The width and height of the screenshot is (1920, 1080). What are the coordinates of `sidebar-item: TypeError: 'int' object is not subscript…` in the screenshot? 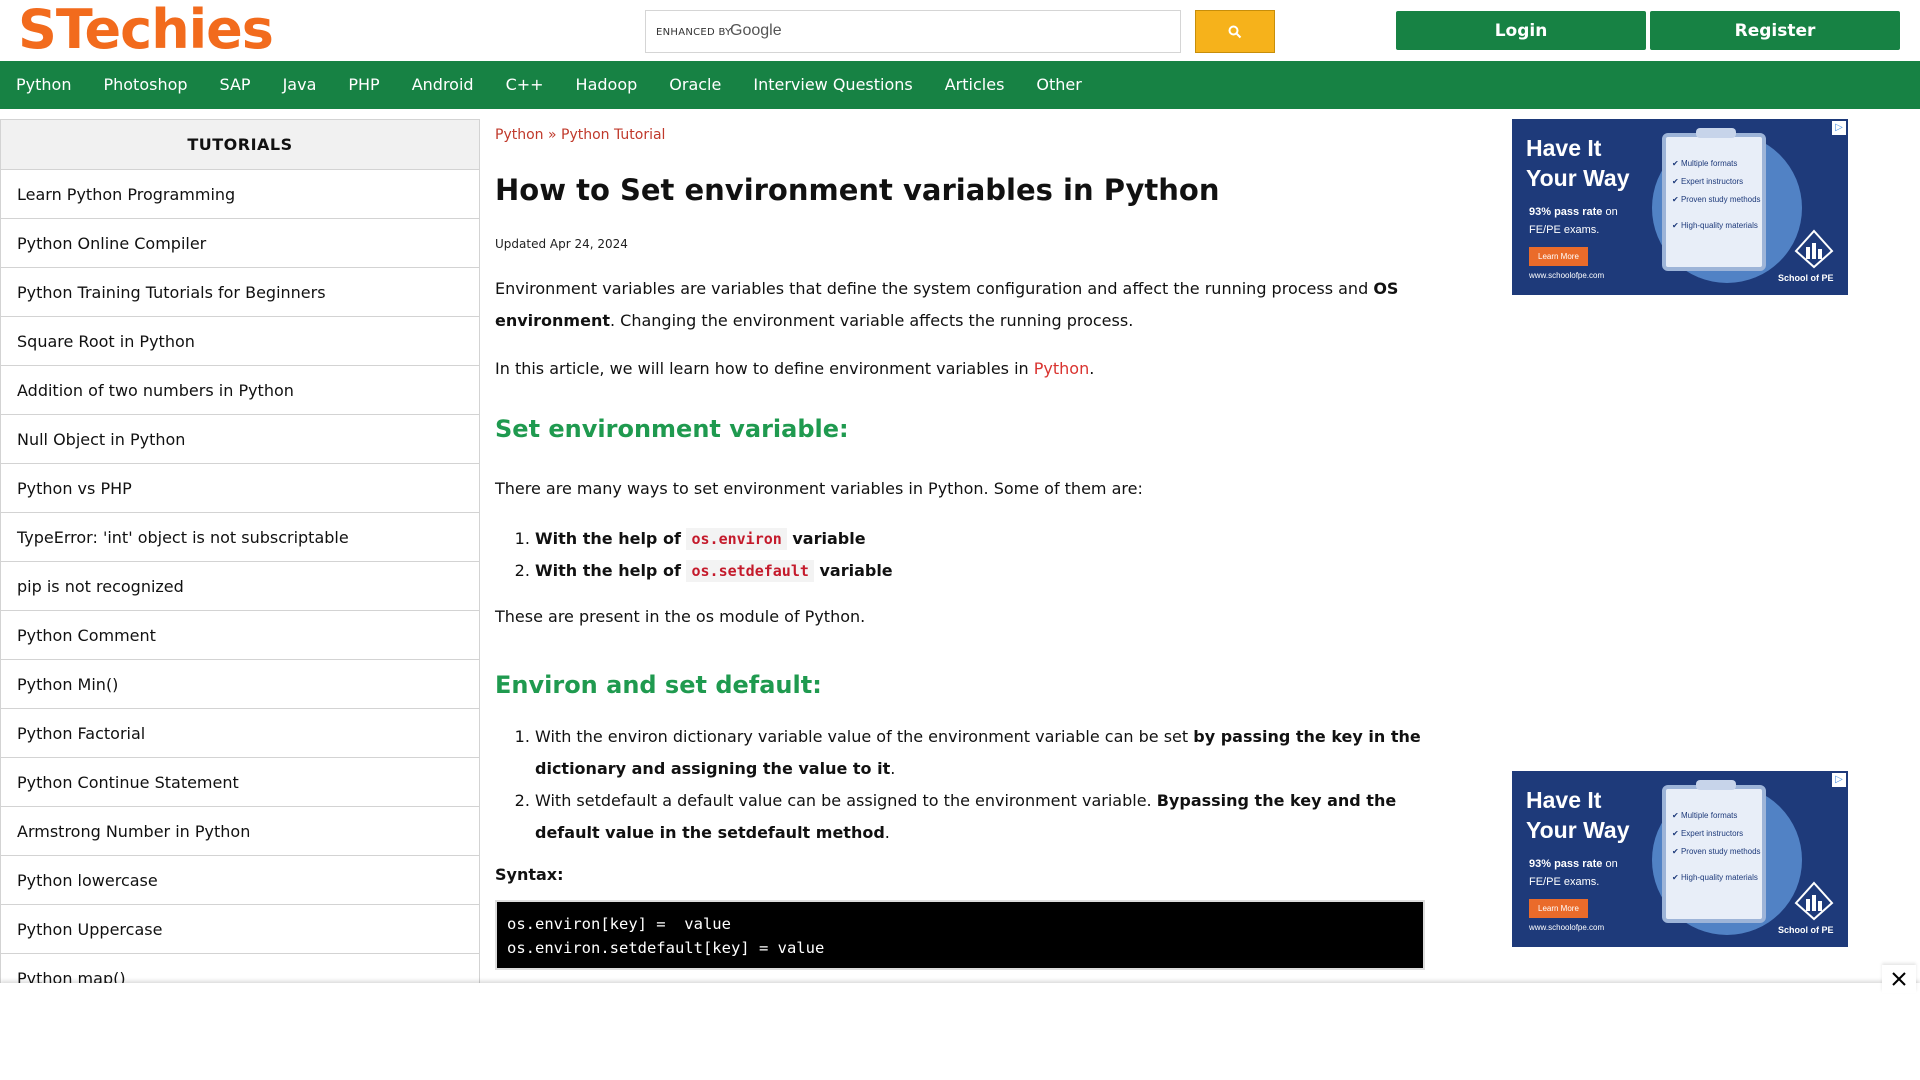 It's located at (240, 537).